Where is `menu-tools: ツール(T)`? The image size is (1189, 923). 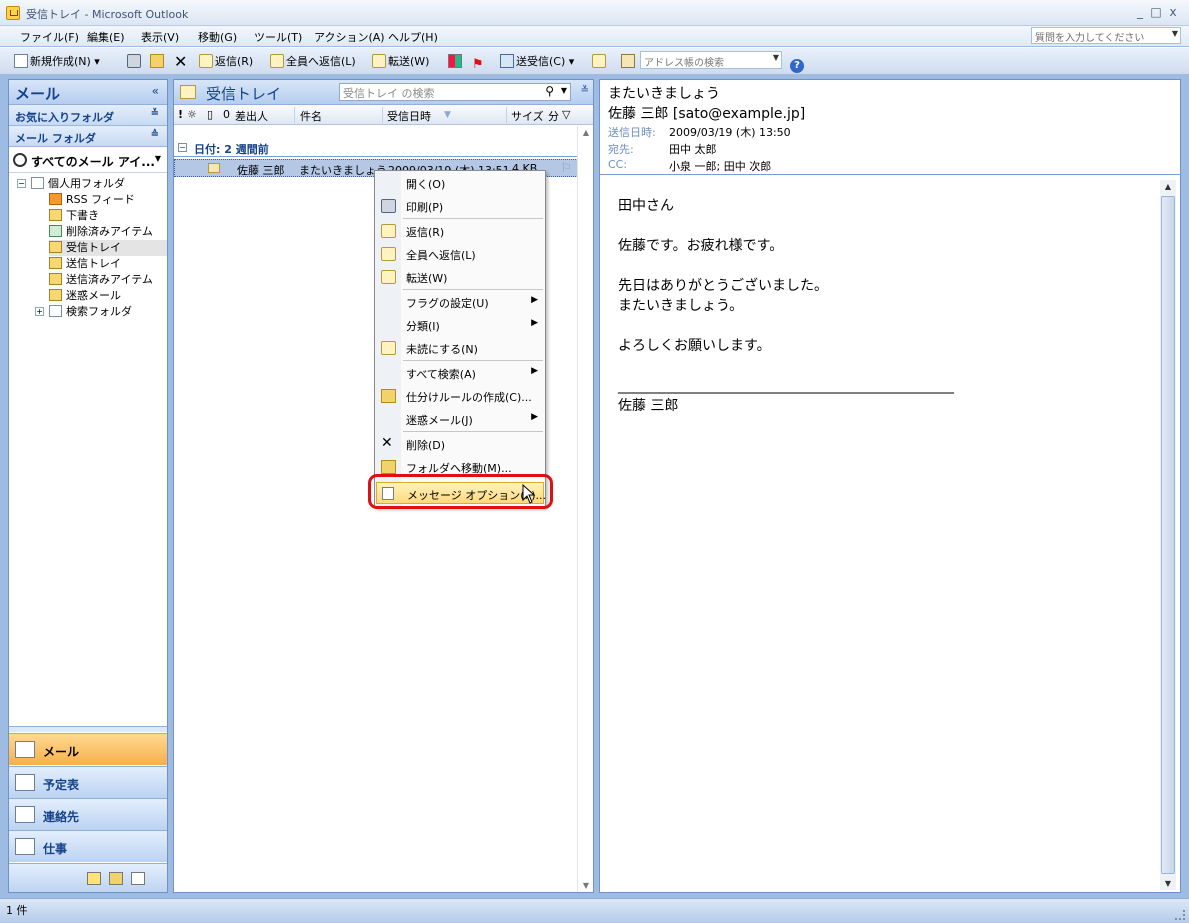 menu-tools: ツール(T) is located at coordinates (278, 37).